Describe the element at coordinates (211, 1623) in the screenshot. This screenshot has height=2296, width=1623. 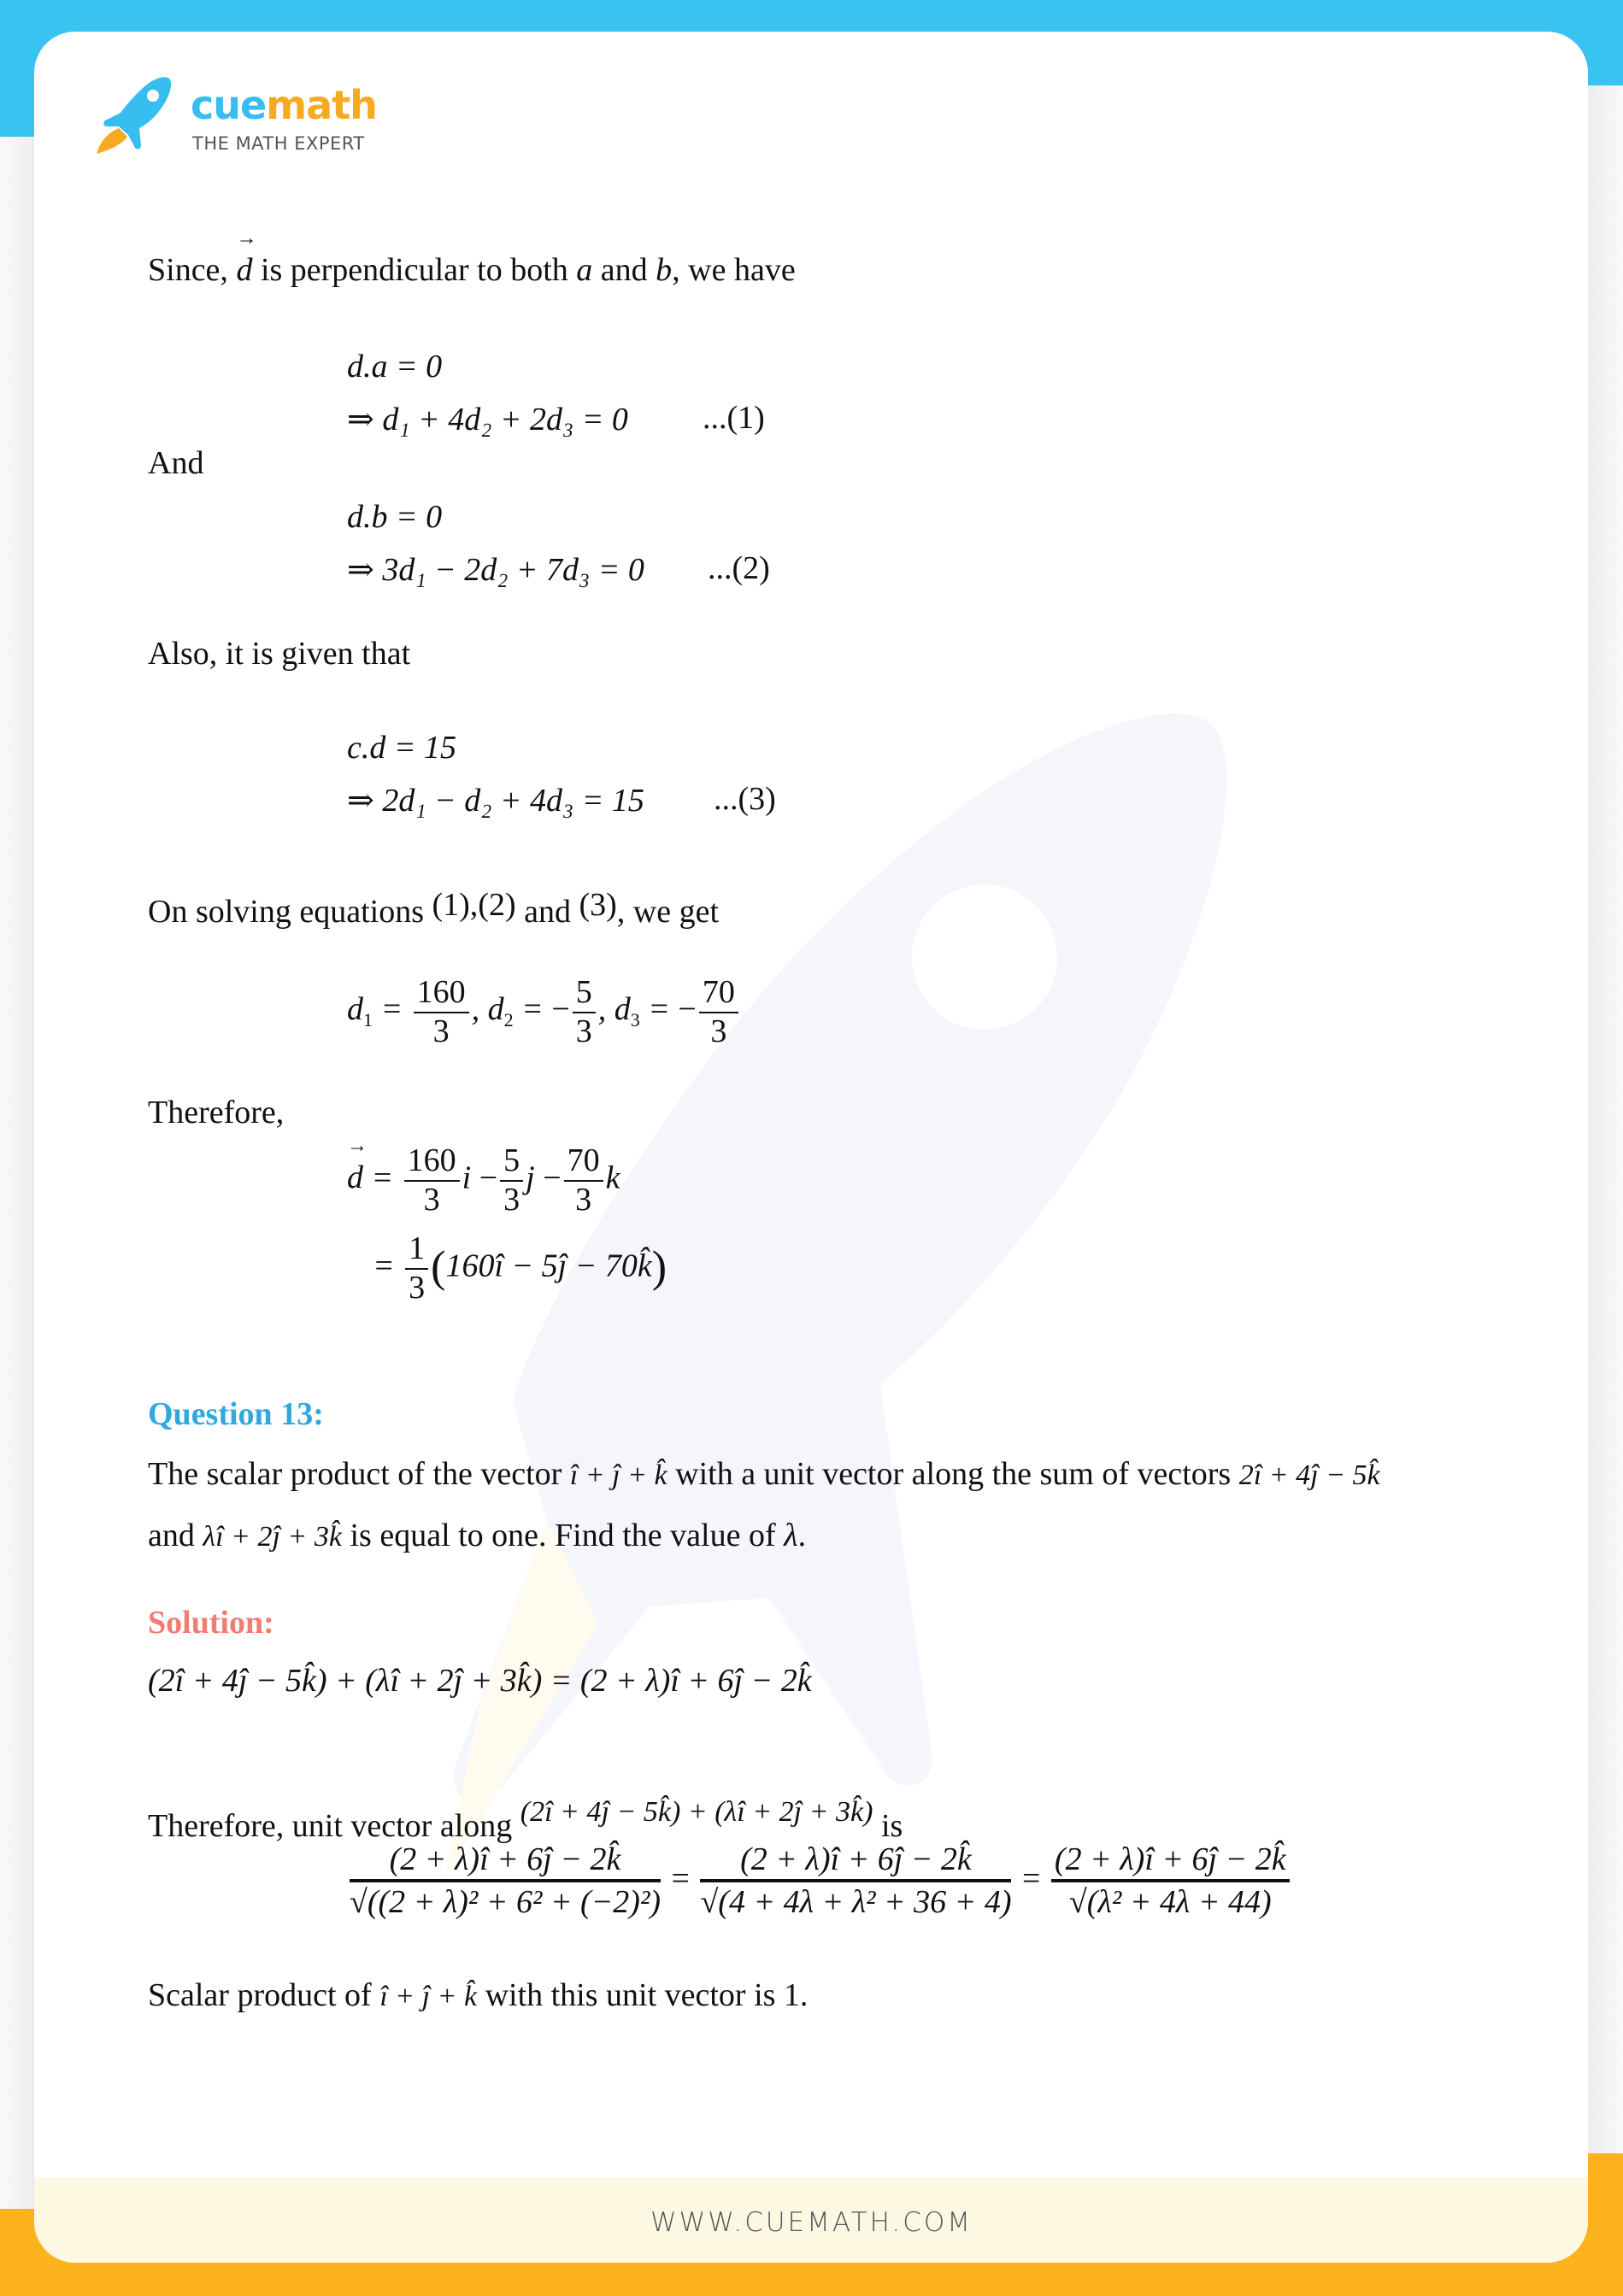
I see `solution-heading: Solution:` at that location.